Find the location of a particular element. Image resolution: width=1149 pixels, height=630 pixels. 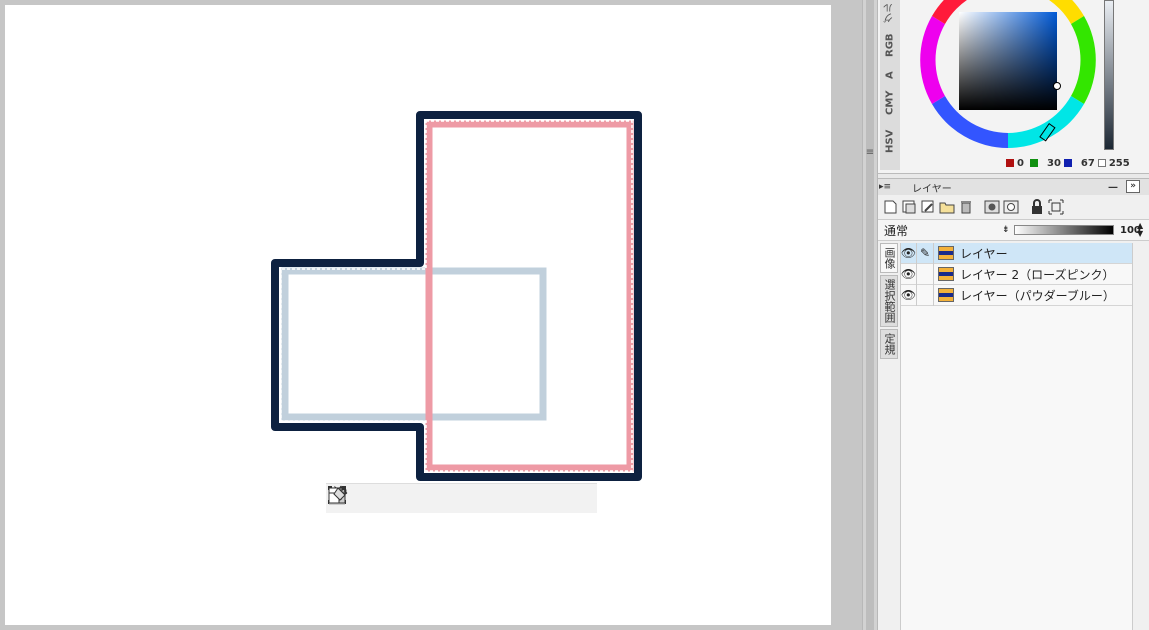

pen-icon: ✎ is located at coordinates (925, 253).